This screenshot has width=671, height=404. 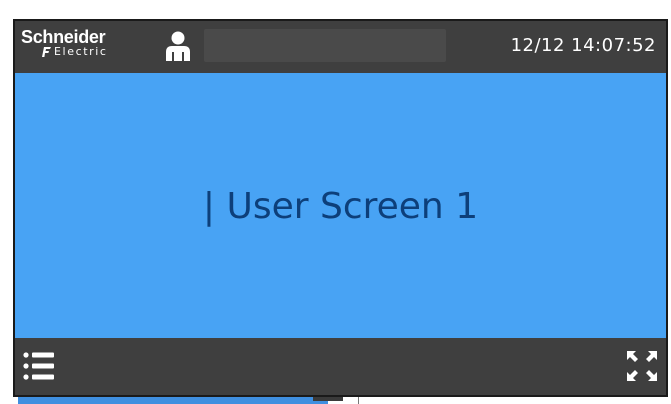 What do you see at coordinates (325, 45) in the screenshot?
I see `user-name-field` at bounding box center [325, 45].